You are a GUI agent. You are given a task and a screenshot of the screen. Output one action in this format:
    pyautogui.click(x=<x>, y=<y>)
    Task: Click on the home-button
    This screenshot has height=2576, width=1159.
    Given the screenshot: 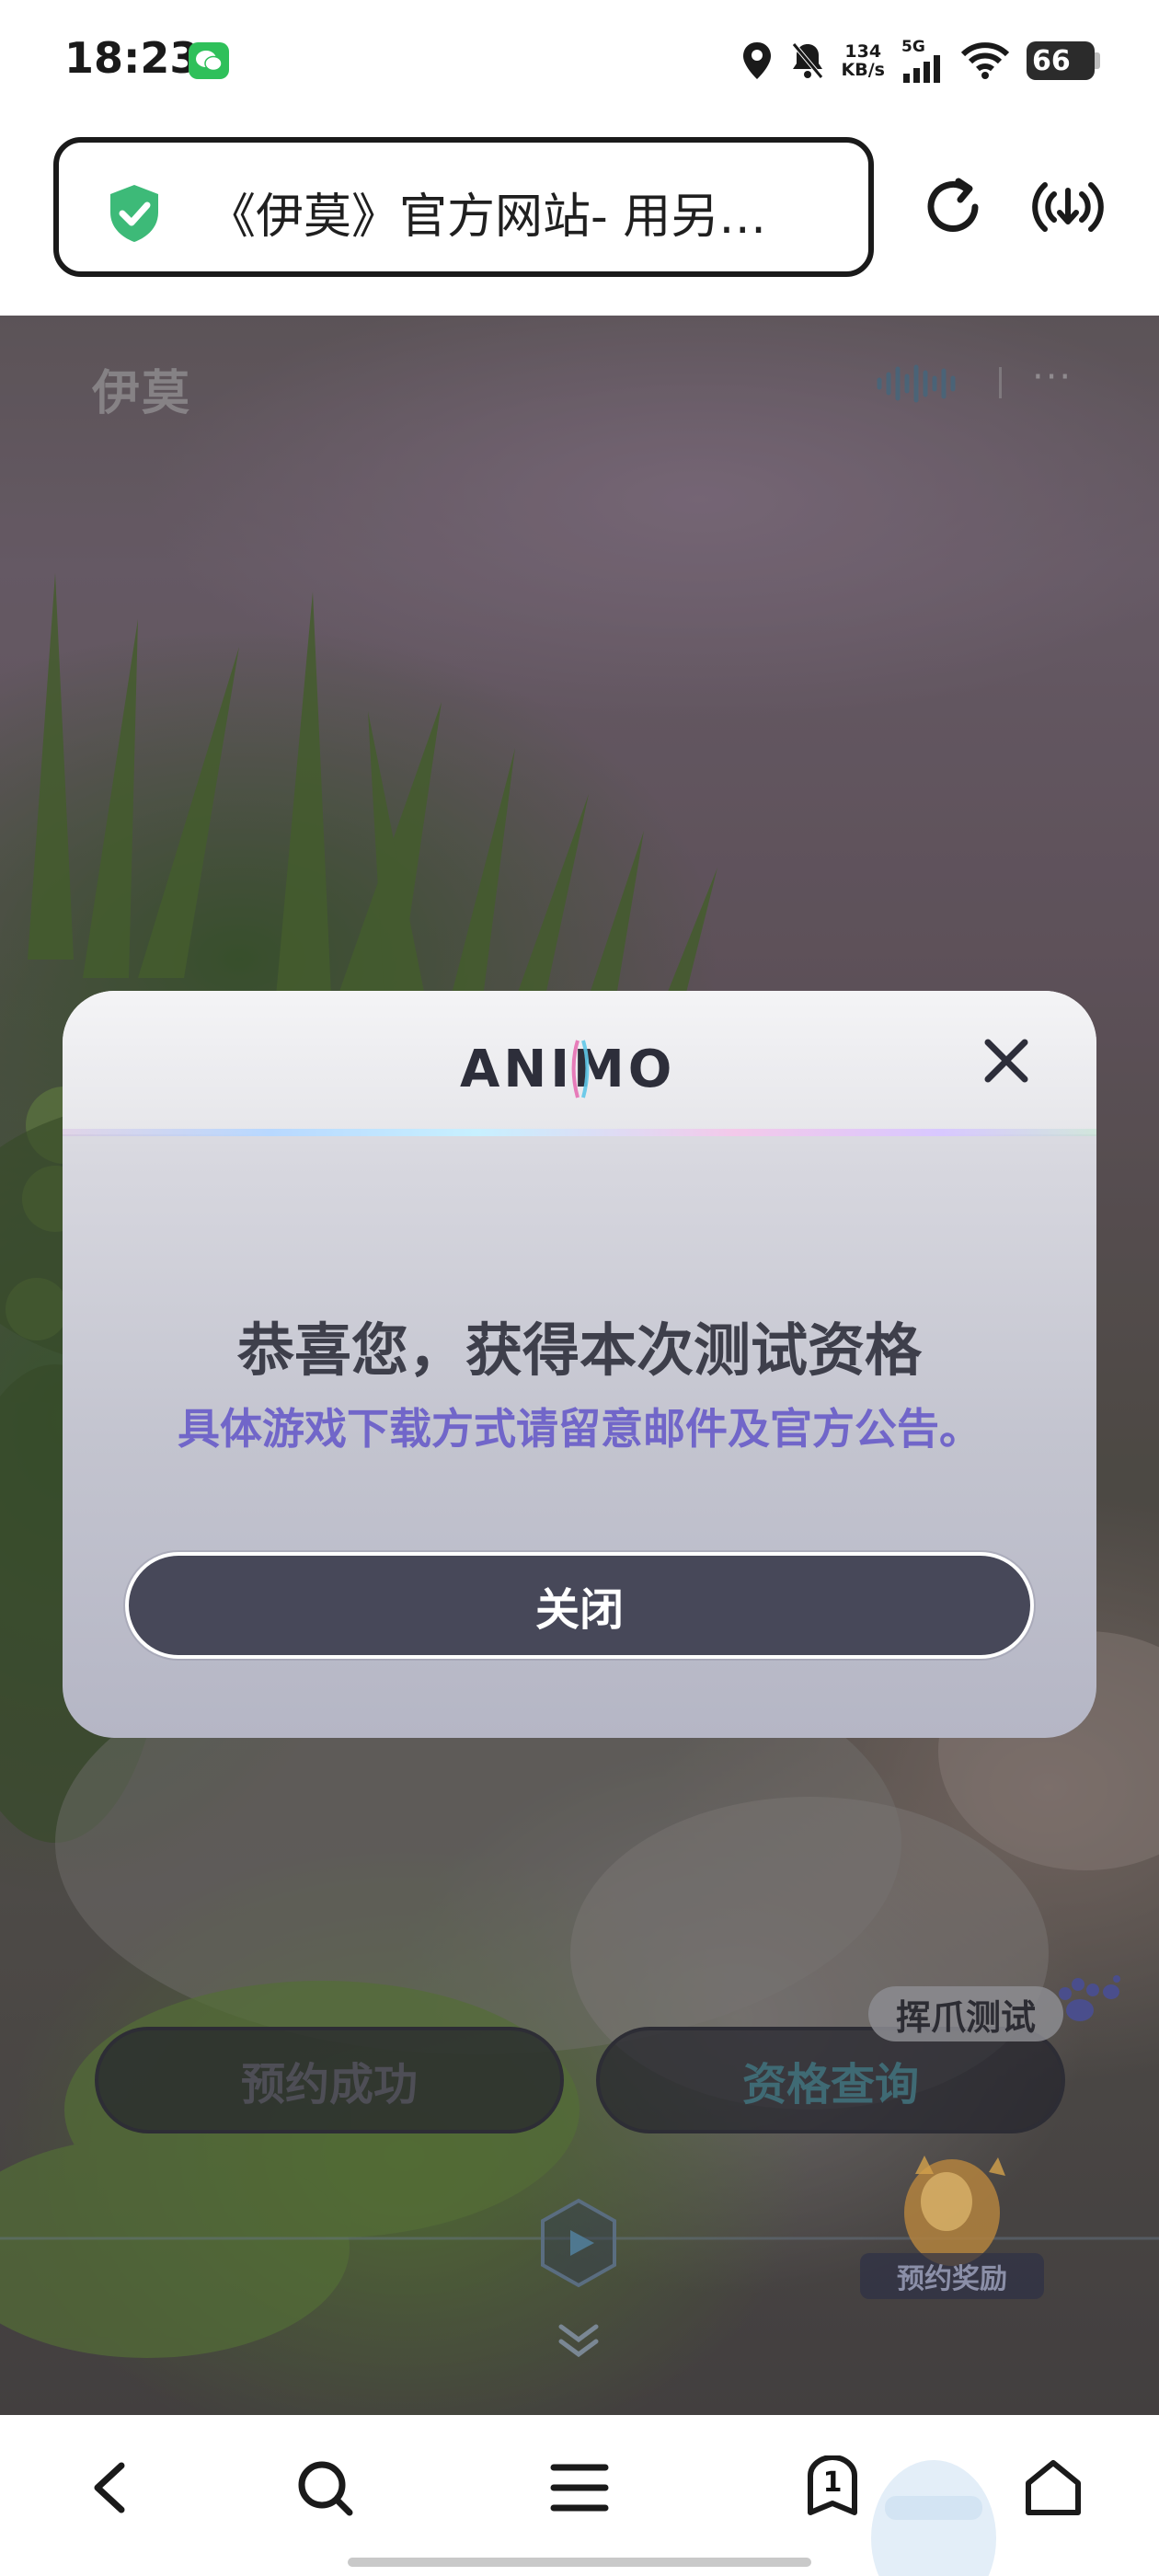 What is the action you would take?
    pyautogui.click(x=1053, y=2487)
    